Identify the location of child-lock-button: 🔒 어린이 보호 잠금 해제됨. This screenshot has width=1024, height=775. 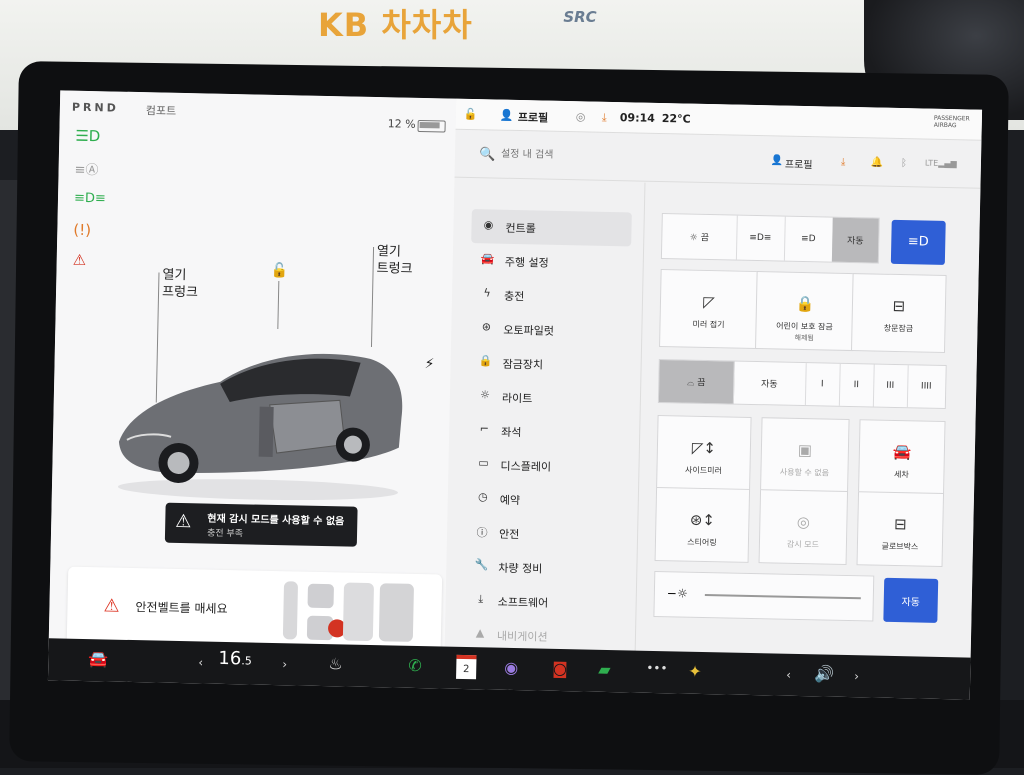
(805, 311).